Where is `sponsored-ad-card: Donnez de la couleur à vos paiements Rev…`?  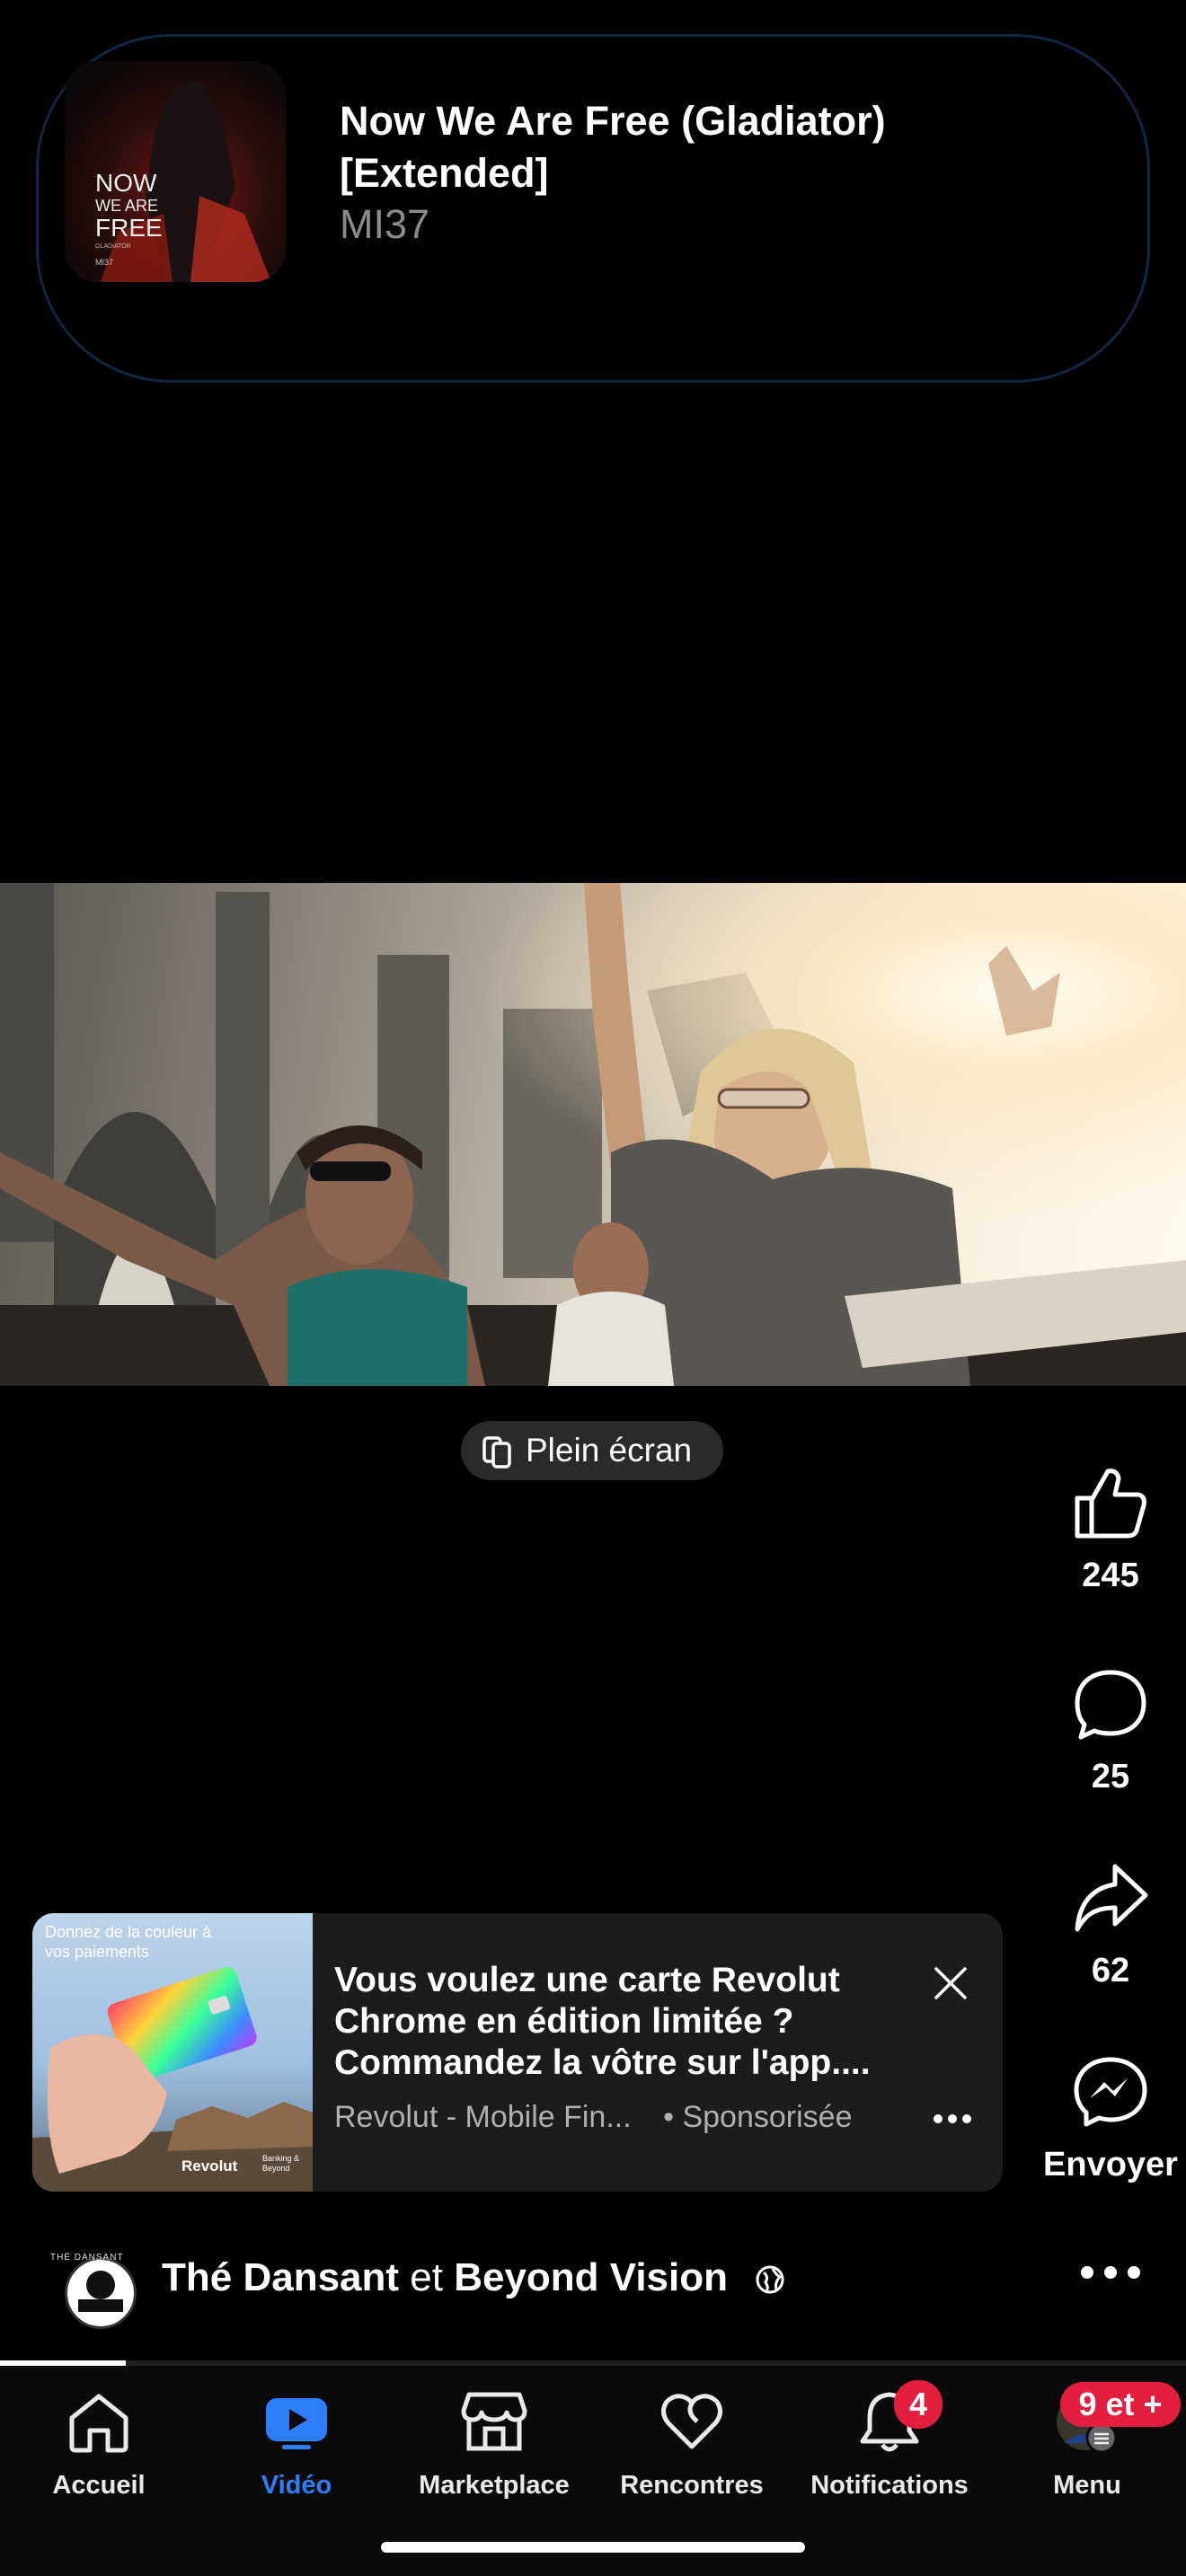
sponsored-ad-card: Donnez de la couleur à vos paiements Rev… is located at coordinates (517, 2052).